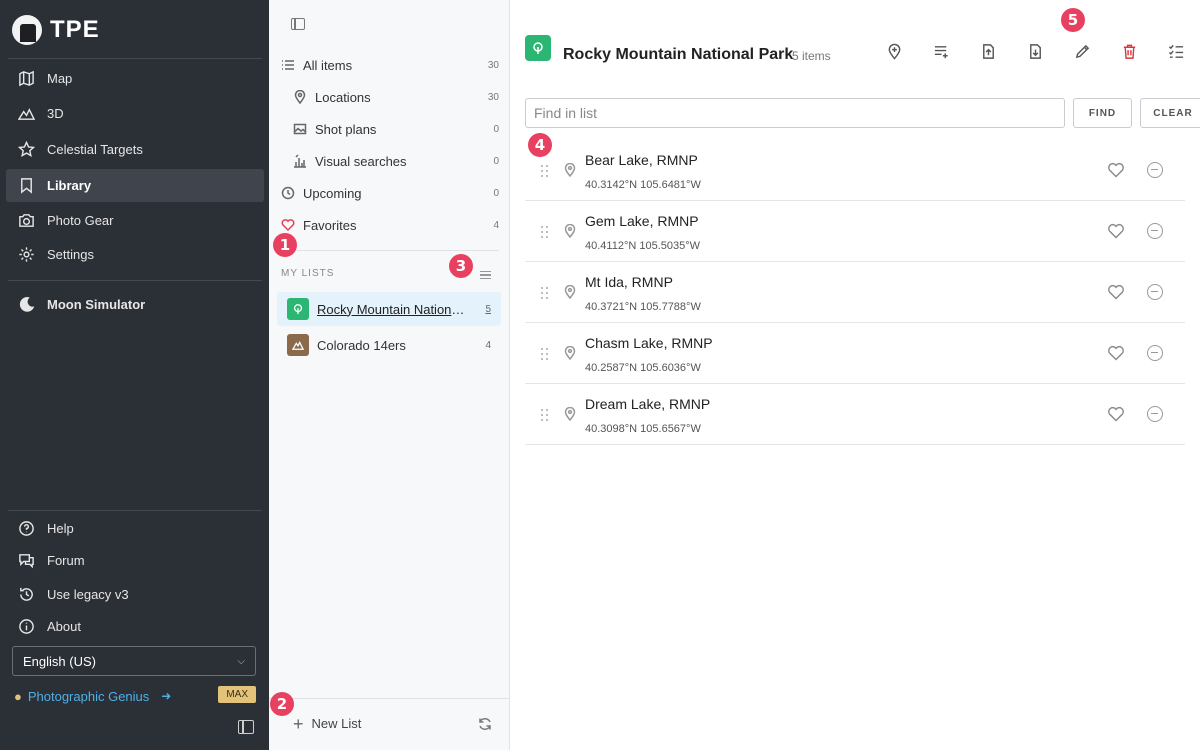 The width and height of the screenshot is (1200, 750). What do you see at coordinates (298, 723) in the screenshot?
I see `plus-icon: +` at bounding box center [298, 723].